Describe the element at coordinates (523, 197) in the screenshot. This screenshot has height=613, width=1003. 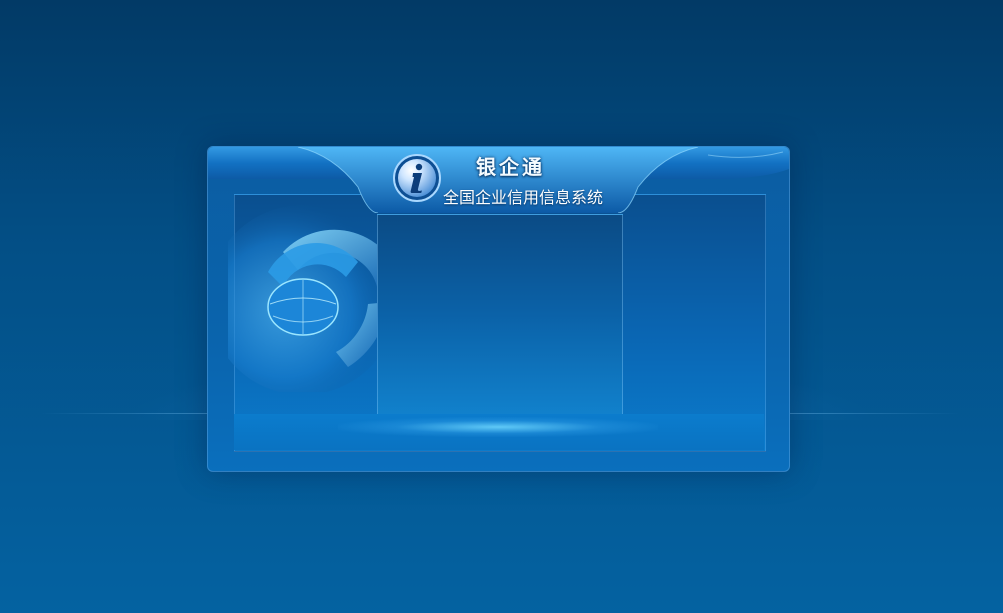
I see `app-subtitle: 全国企业信用信息系统` at that location.